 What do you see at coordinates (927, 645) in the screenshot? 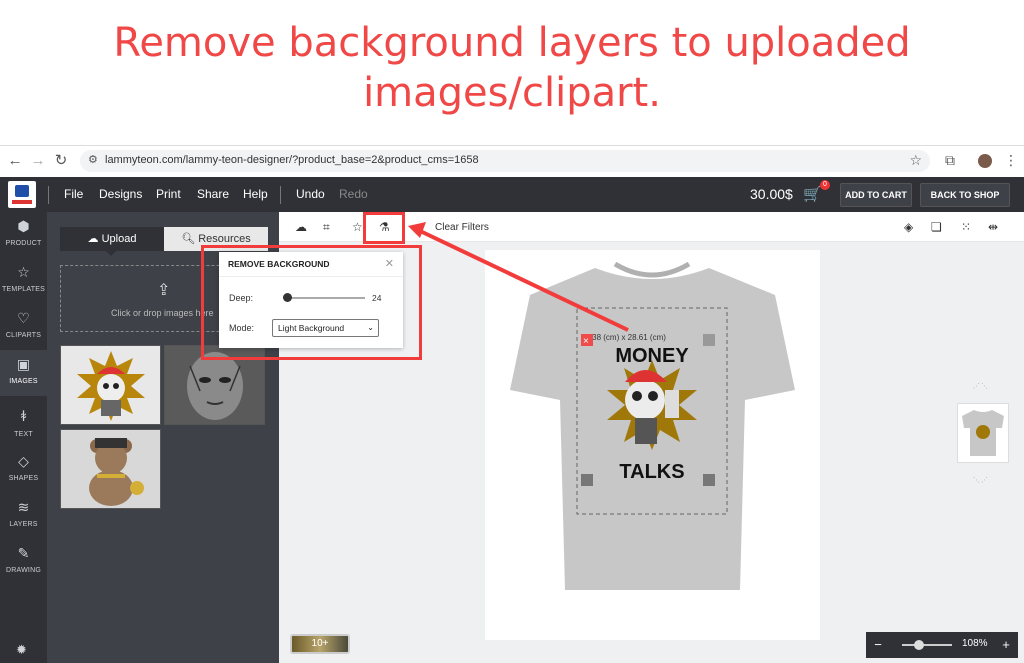
I see `zoom-slider-track` at bounding box center [927, 645].